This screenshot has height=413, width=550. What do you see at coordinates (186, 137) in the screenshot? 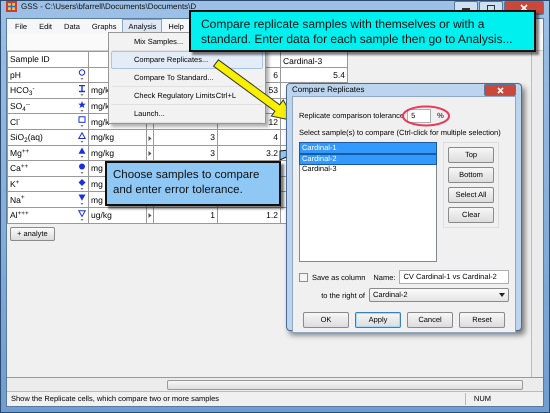
I see `table-cell: 3` at bounding box center [186, 137].